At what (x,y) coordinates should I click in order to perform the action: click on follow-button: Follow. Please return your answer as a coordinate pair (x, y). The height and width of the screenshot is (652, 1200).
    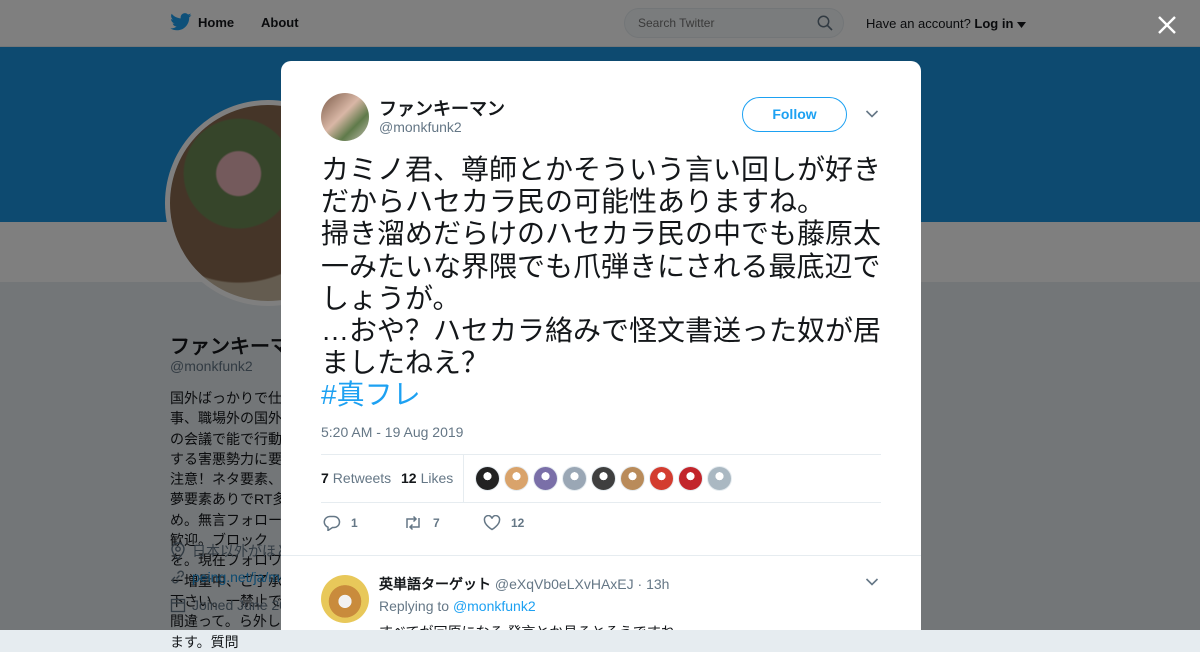
    Looking at the image, I should click on (794, 114).